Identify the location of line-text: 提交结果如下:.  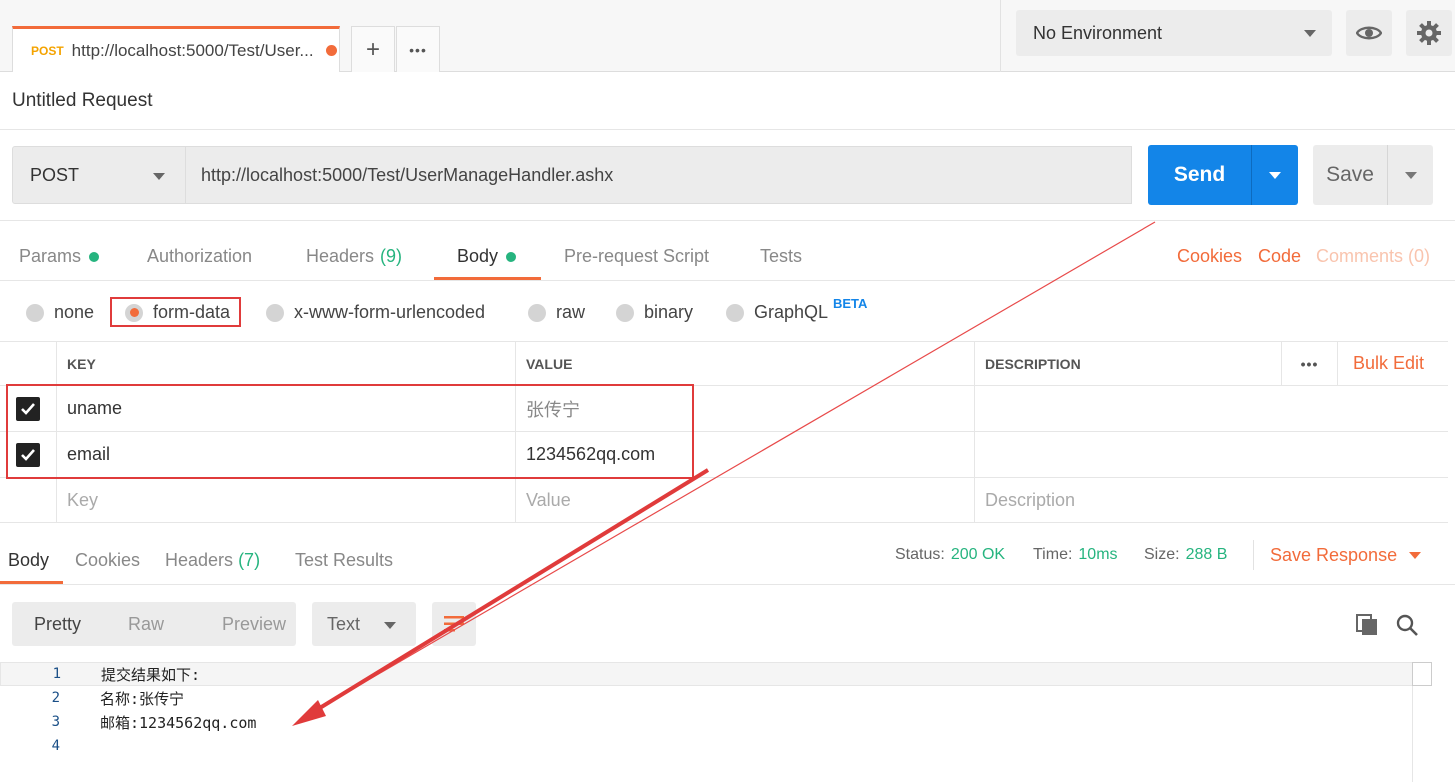
(151, 674).